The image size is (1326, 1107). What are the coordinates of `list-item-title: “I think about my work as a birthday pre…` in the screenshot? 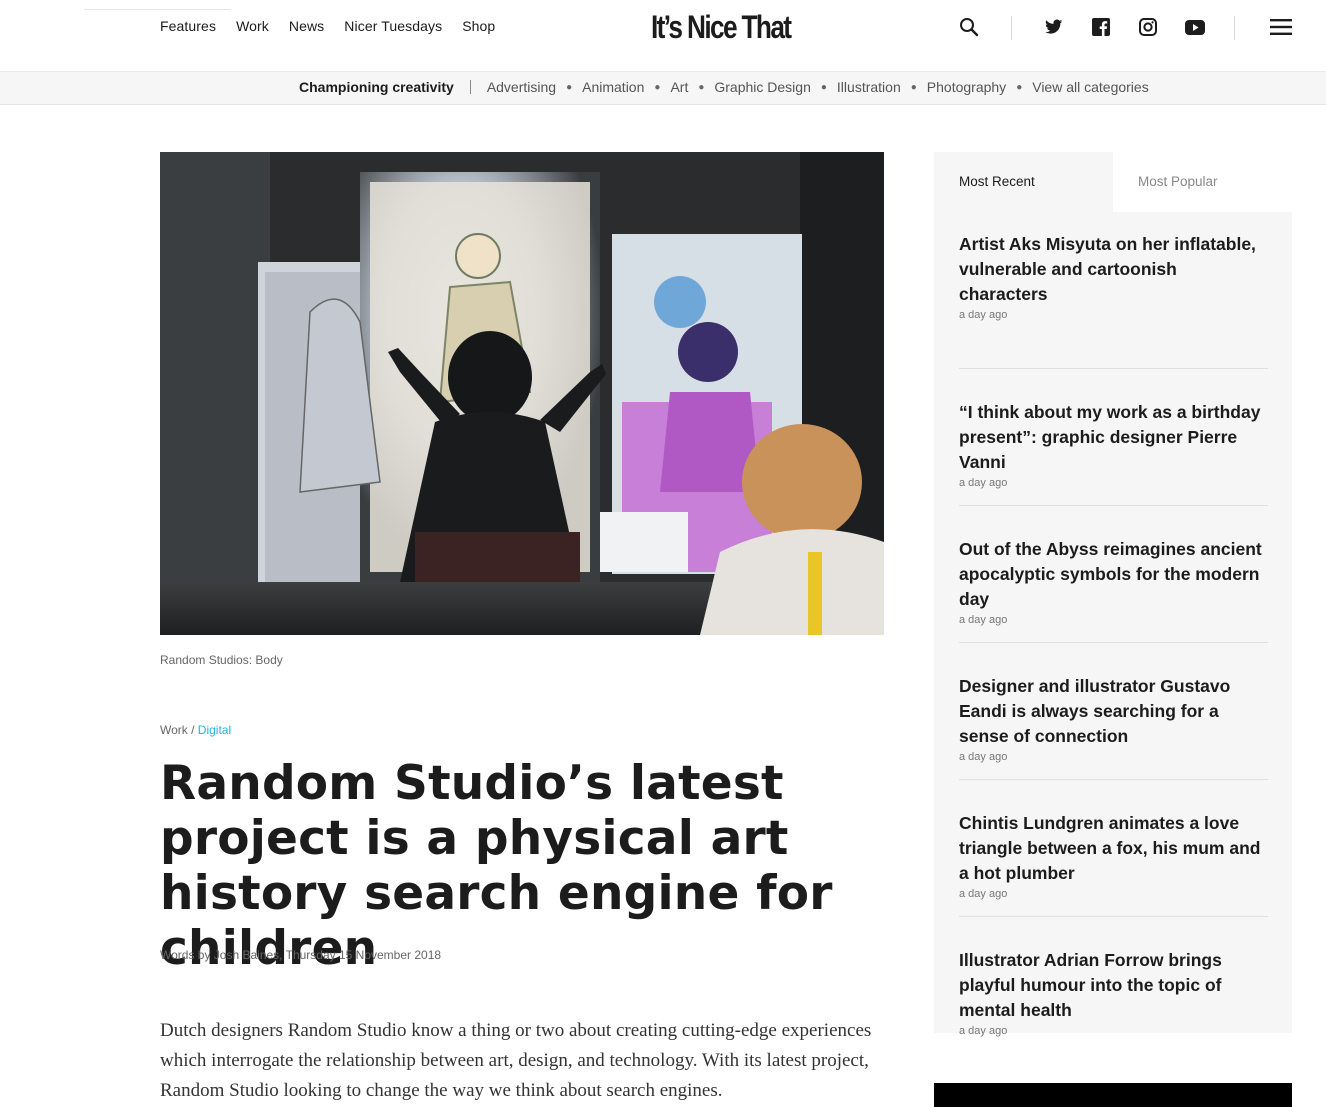 It's located at (1111, 437).